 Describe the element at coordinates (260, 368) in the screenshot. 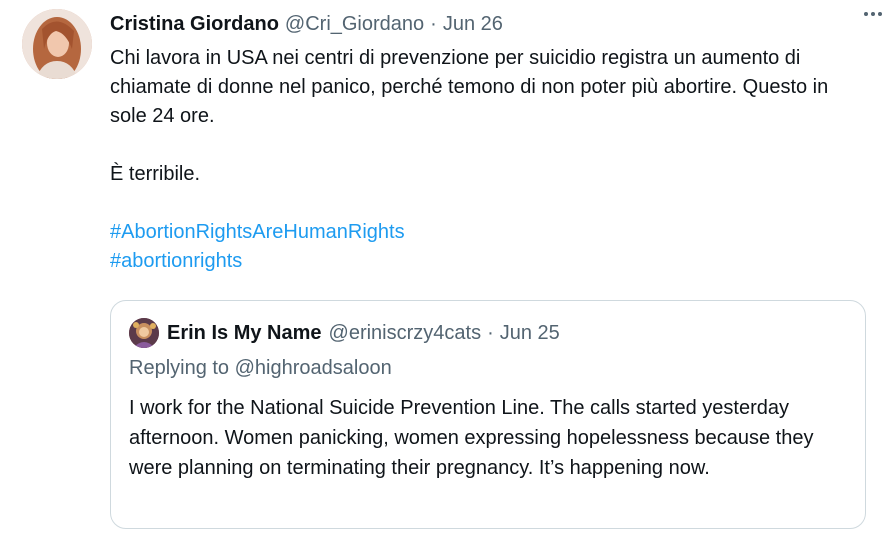

I see `replying-to-label: Replying to @highroadsaloon` at that location.